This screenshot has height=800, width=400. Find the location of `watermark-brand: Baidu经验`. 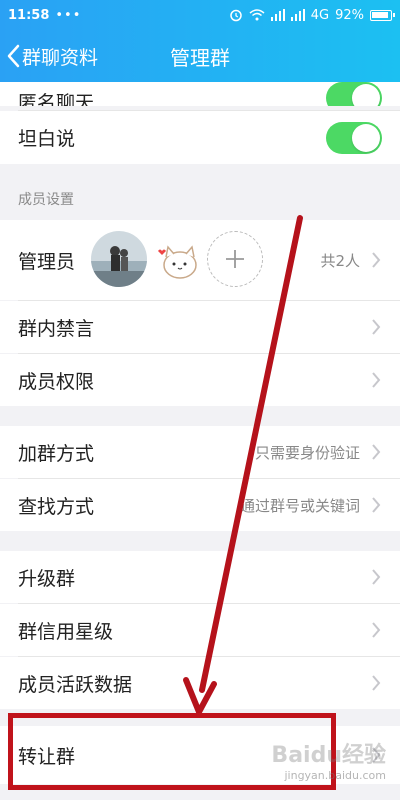

watermark-brand: Baidu经验 is located at coordinates (328, 755).